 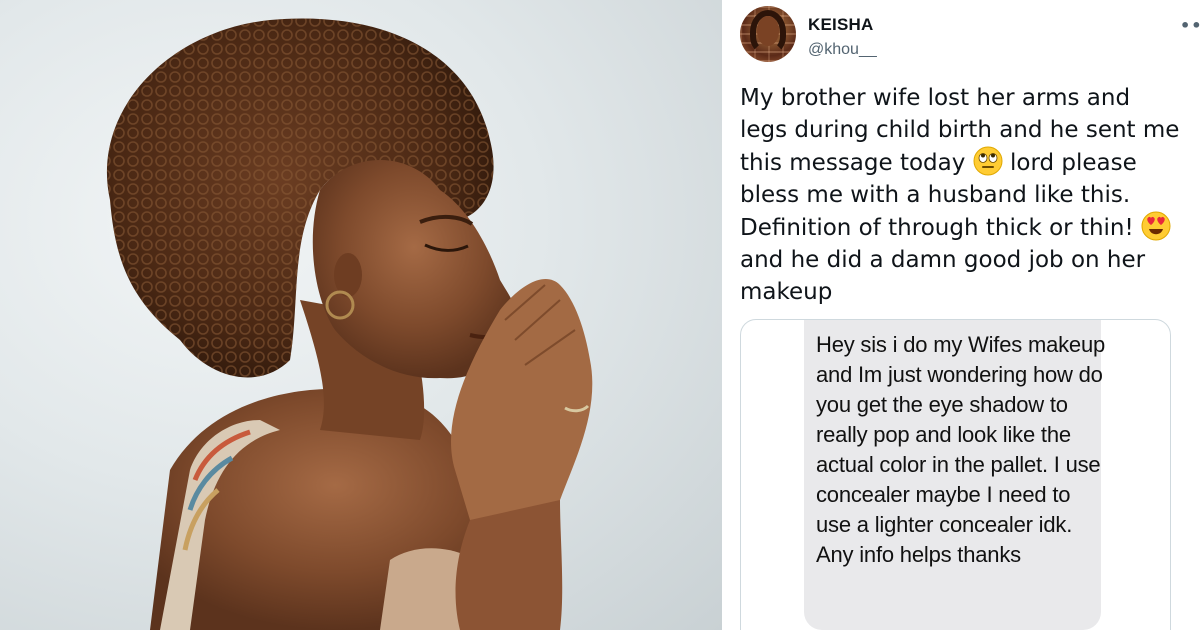 I want to click on tweet-header: KEISHA @khou__ •••, so click(x=970, y=36).